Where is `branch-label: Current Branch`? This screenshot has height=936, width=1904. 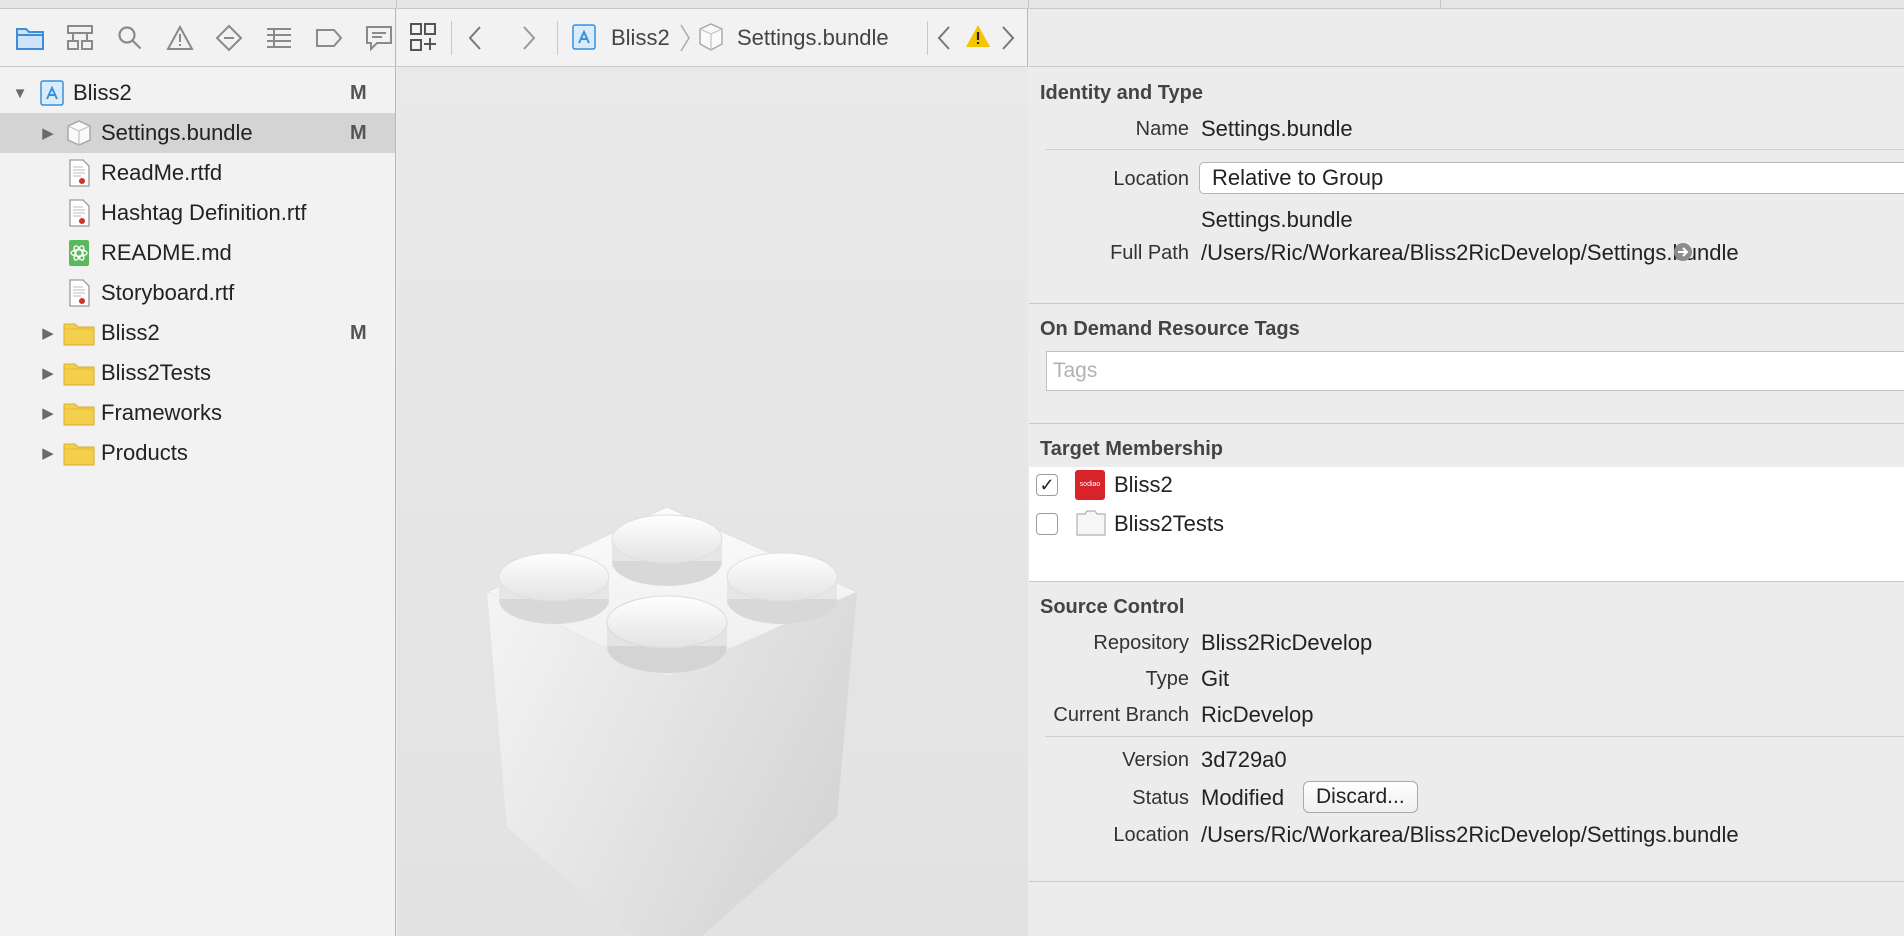
branch-label: Current Branch is located at coordinates (1121, 715).